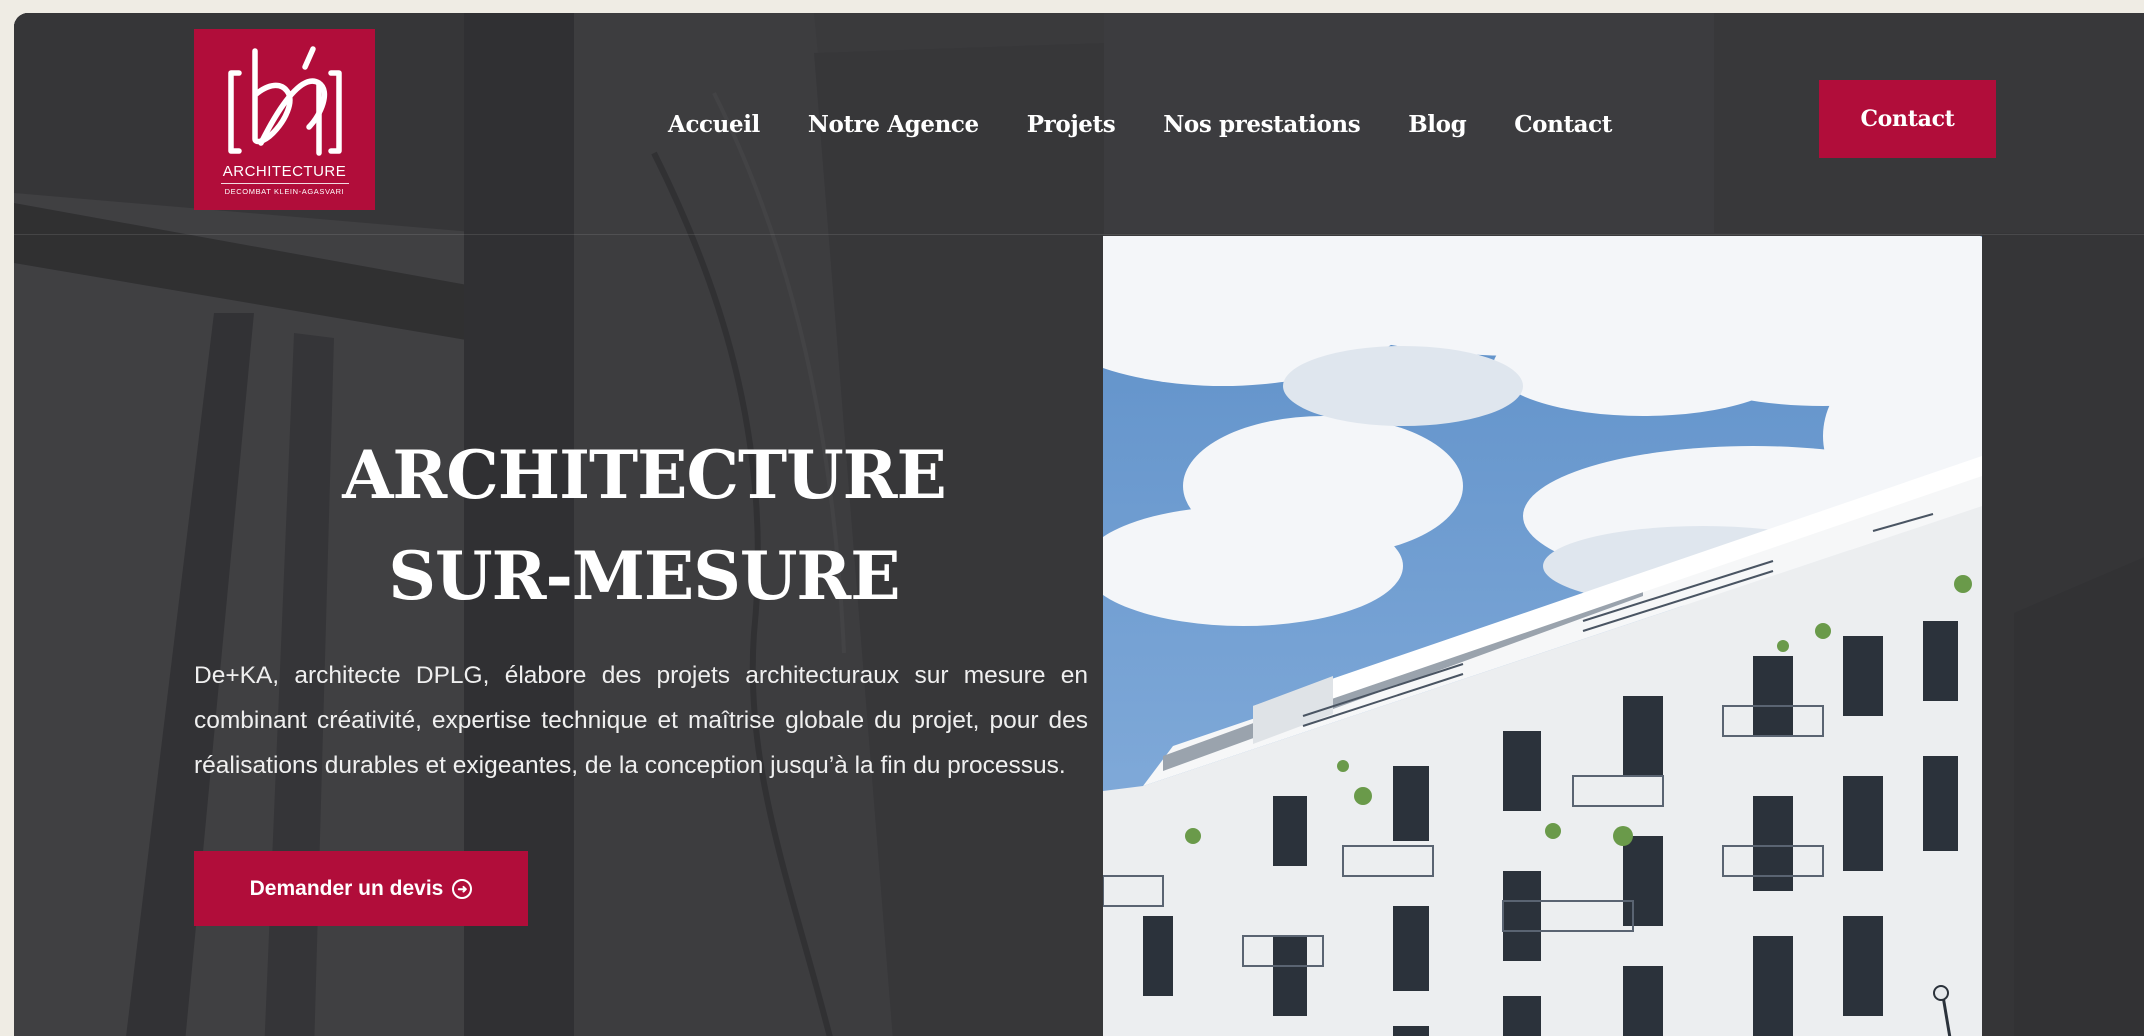  I want to click on hero-title: ARCHITECTURE SUR-MESURE, so click(644, 526).